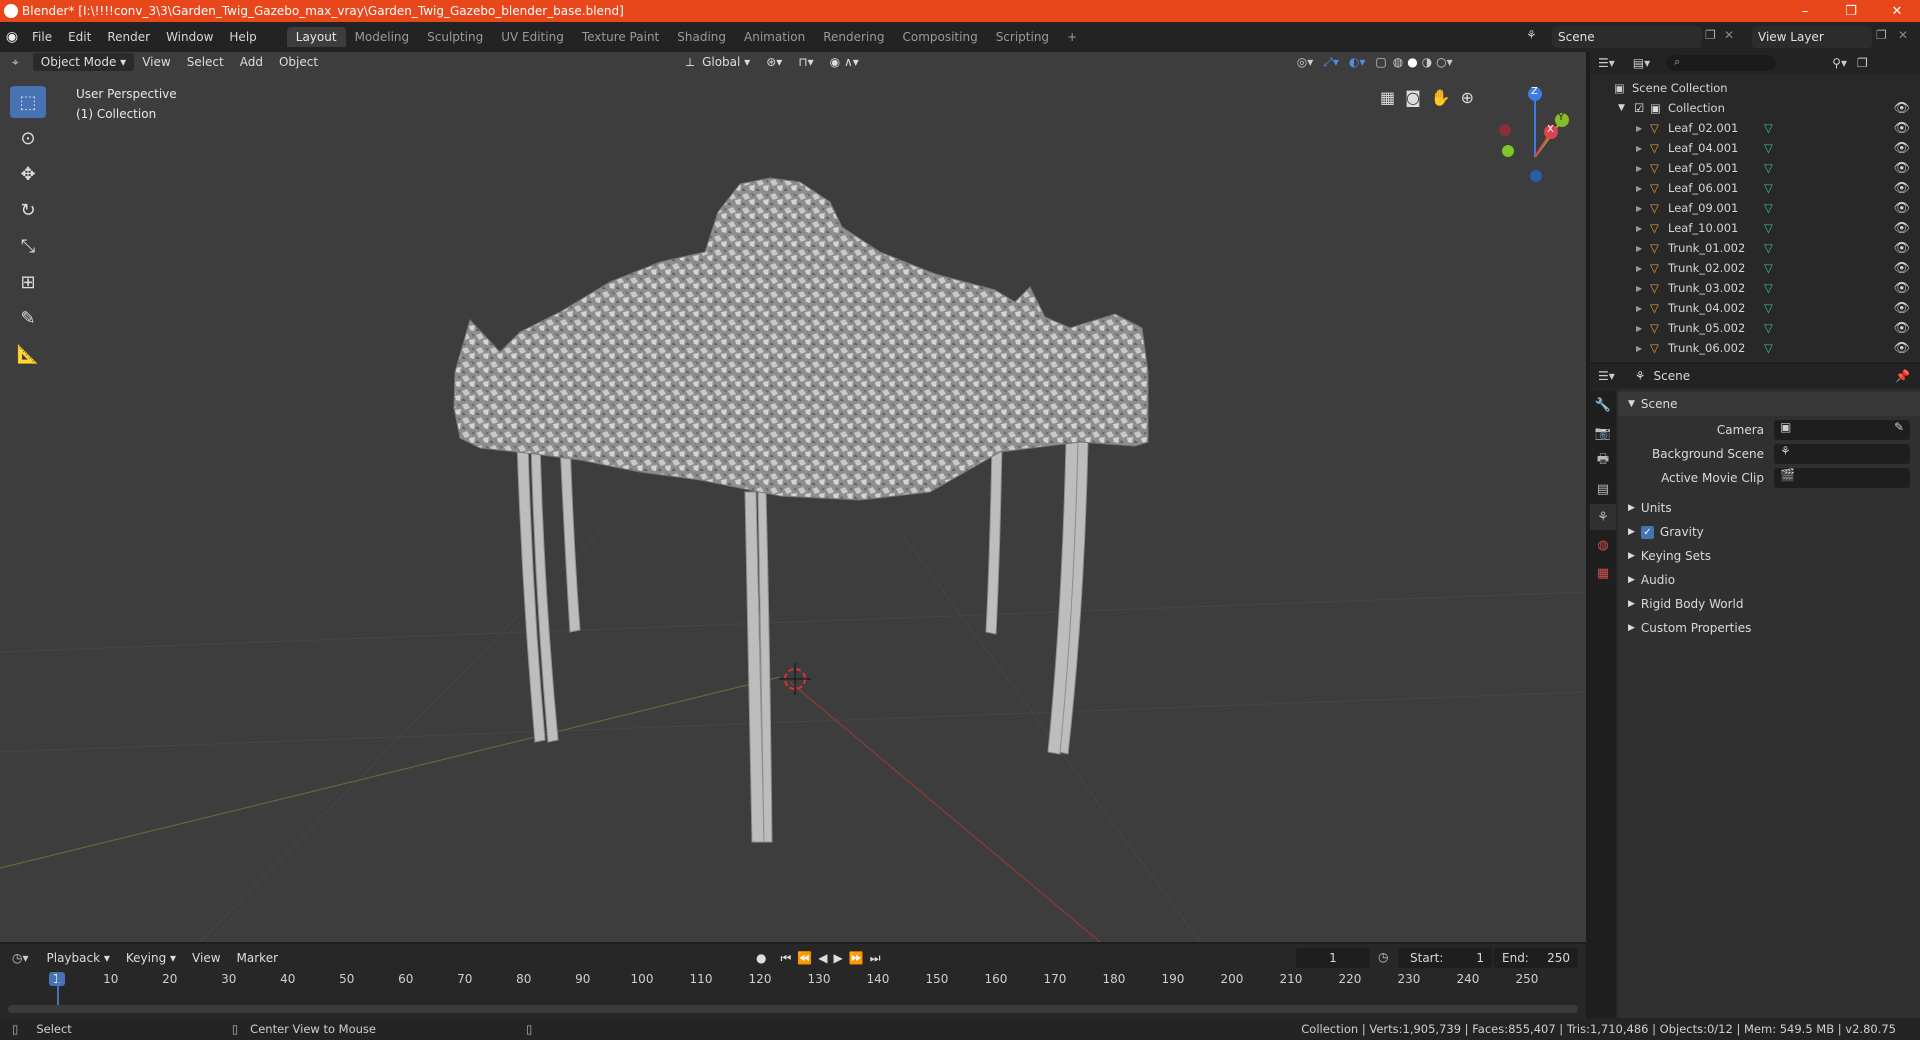 Image resolution: width=1920 pixels, height=1040 pixels. What do you see at coordinates (1603, 545) in the screenshot?
I see `world-tab-icon: ◍` at bounding box center [1603, 545].